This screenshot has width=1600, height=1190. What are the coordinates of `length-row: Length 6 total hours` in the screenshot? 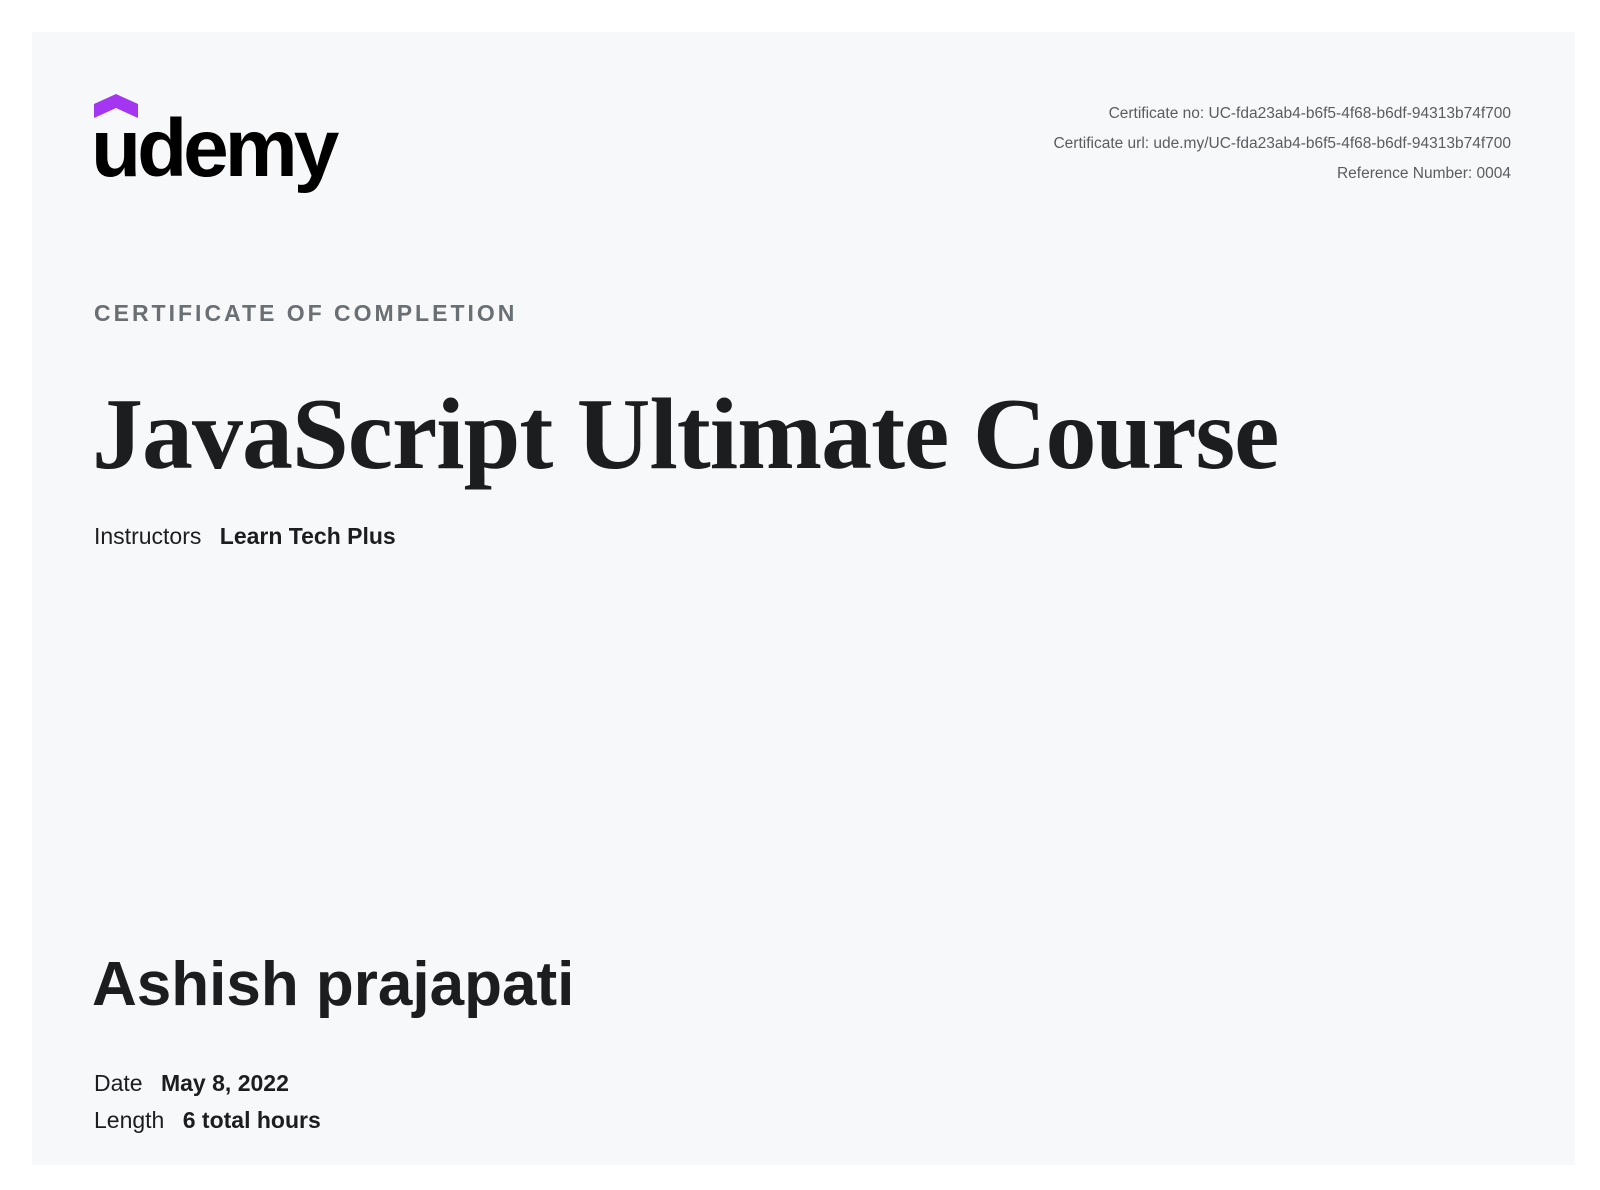 It's located at (207, 1120).